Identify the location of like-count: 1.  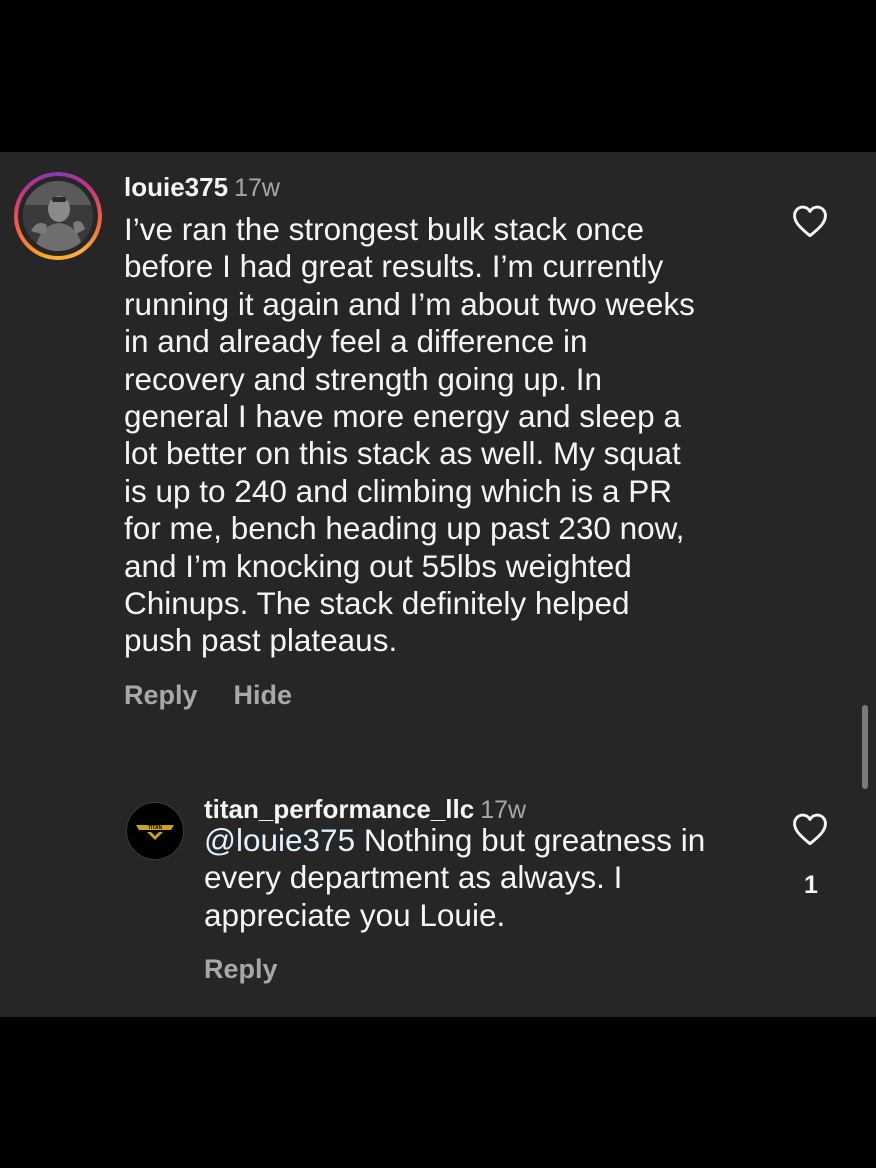
(811, 885).